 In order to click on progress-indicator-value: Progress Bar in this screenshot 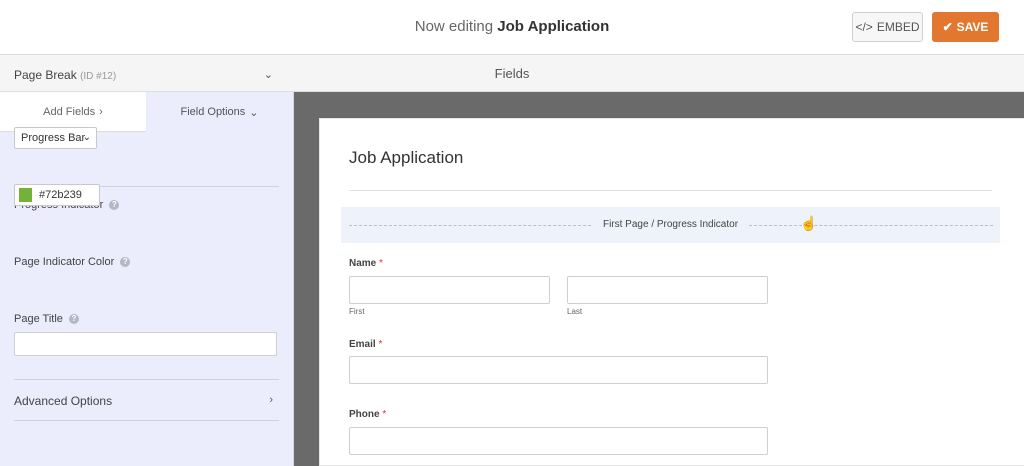, I will do `click(53, 138)`.